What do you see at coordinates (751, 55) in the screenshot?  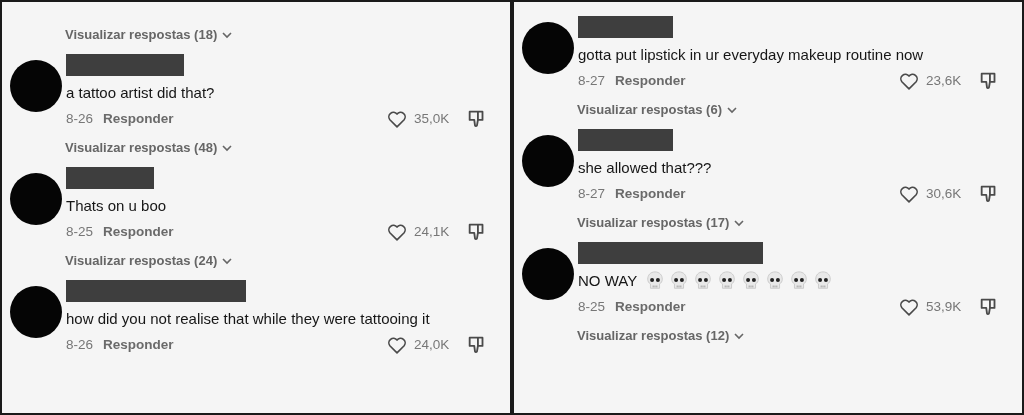 I see `comment-text: gotta put lipstick in ur everyday makeup routine now` at bounding box center [751, 55].